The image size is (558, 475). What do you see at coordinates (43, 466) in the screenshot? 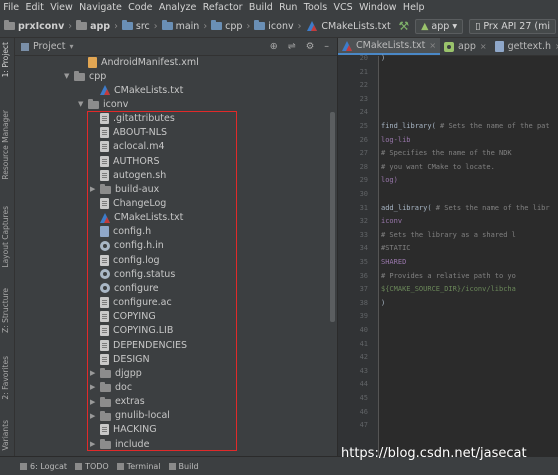
I see `bottom-tool-0: 6: Logcat` at bounding box center [43, 466].